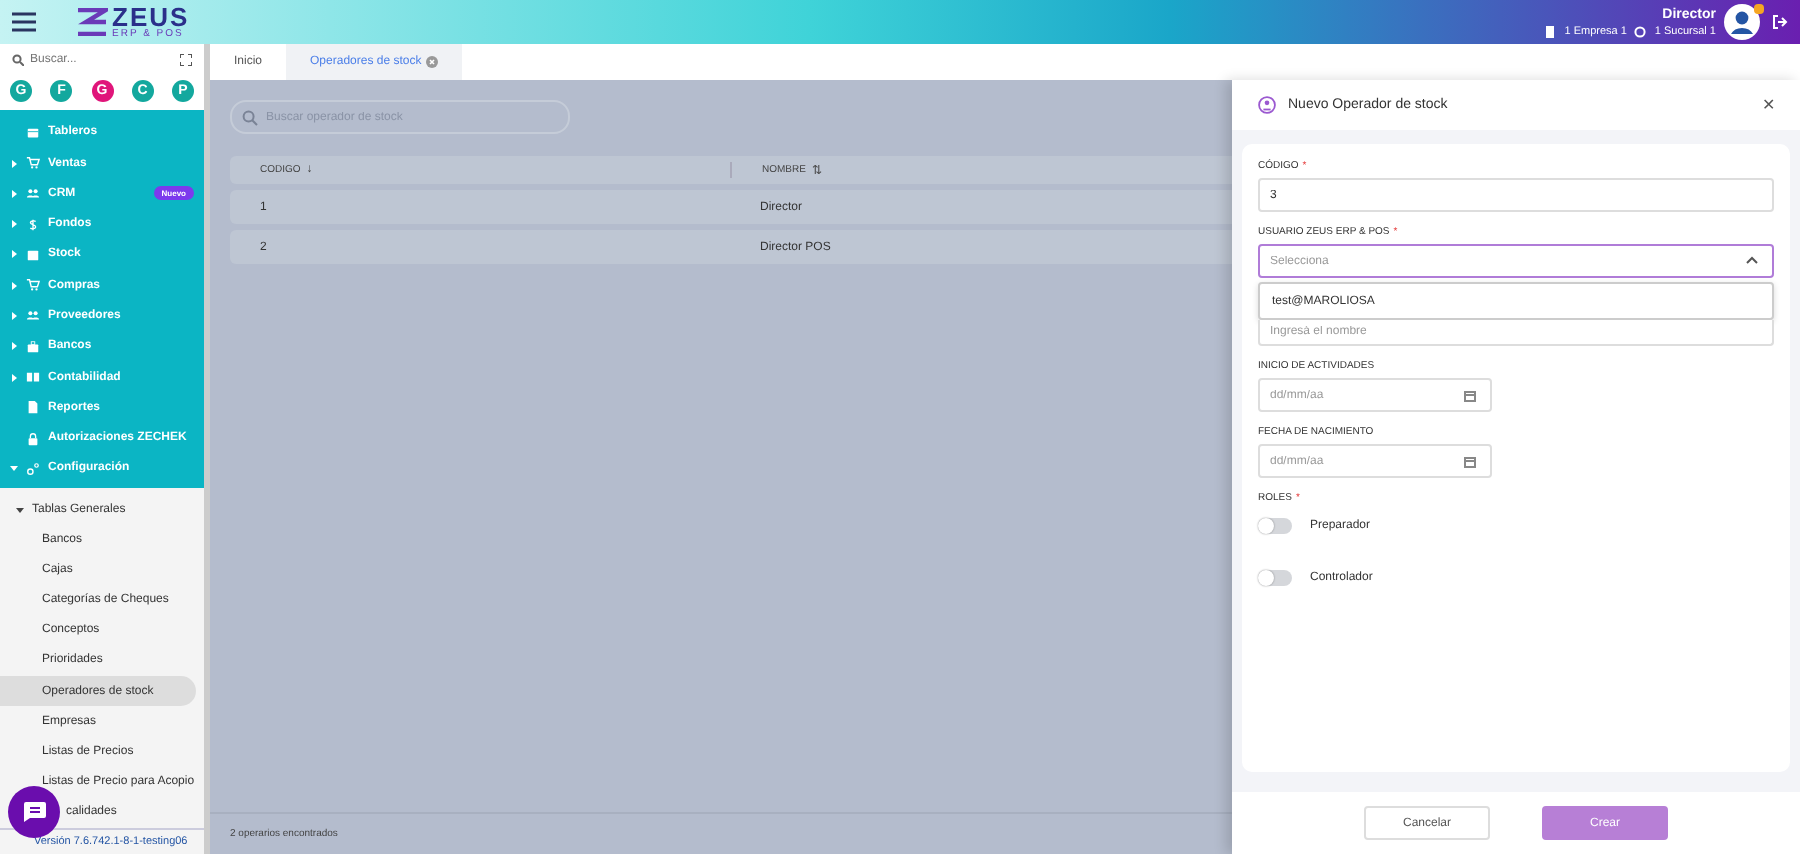 Image resolution: width=1800 pixels, height=854 pixels. What do you see at coordinates (33, 224) in the screenshot?
I see `dollar-icon` at bounding box center [33, 224].